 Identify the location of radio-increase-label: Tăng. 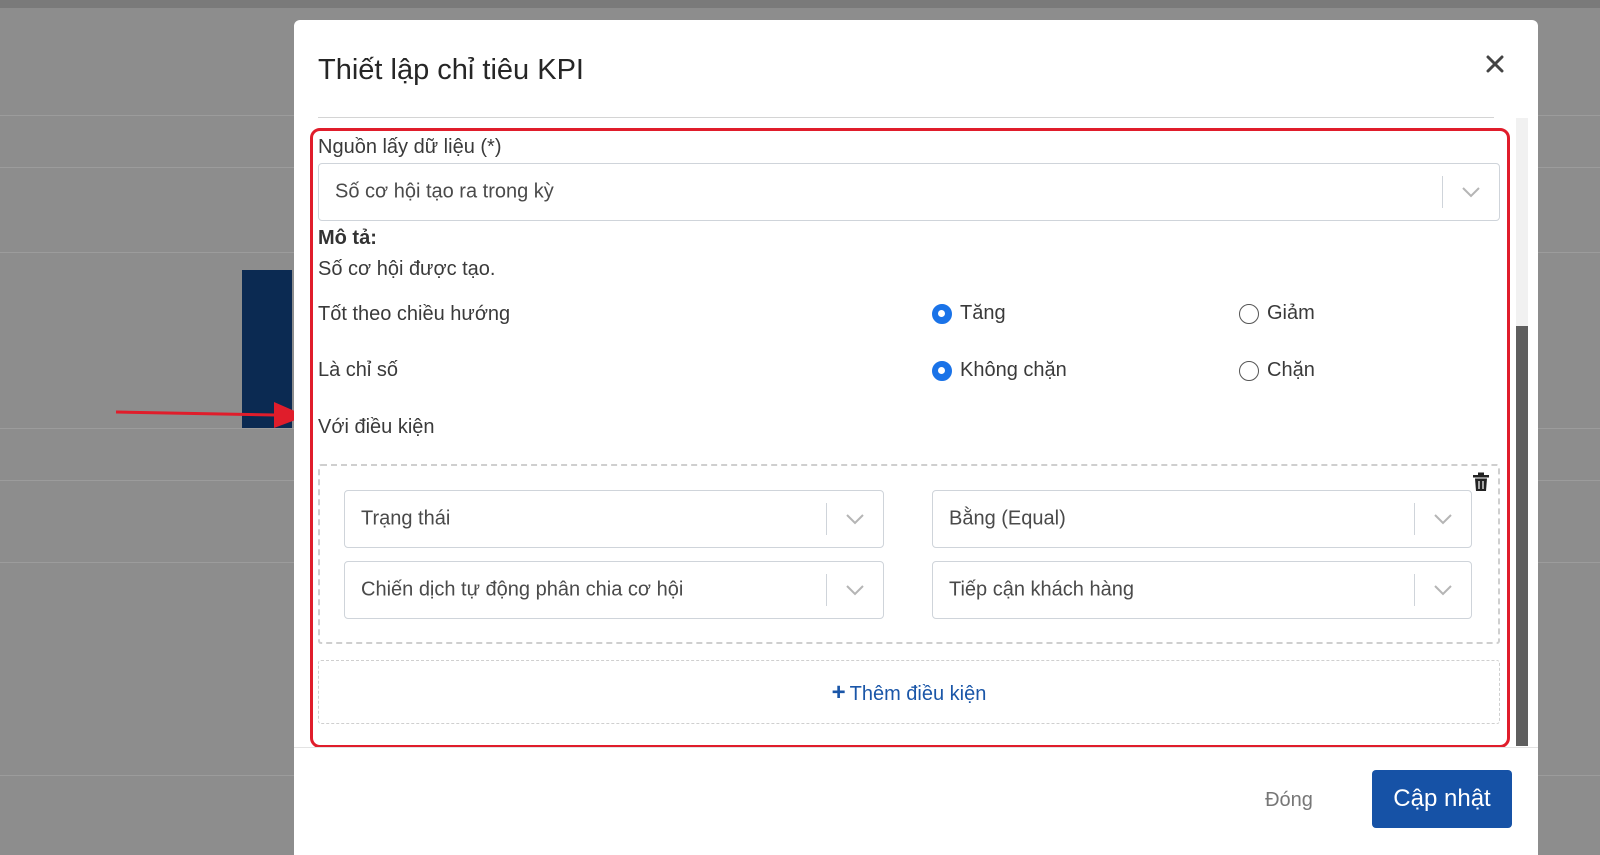
(983, 313).